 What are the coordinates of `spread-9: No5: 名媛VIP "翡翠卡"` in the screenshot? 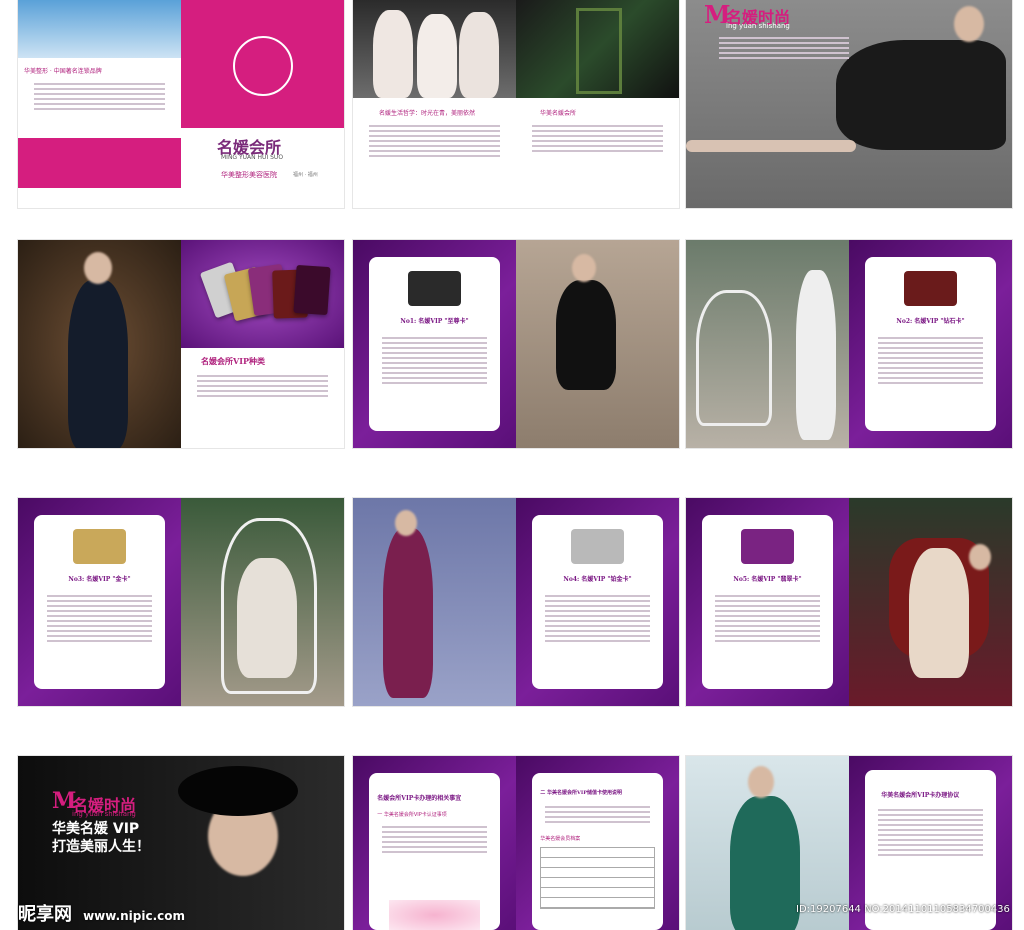 It's located at (849, 602).